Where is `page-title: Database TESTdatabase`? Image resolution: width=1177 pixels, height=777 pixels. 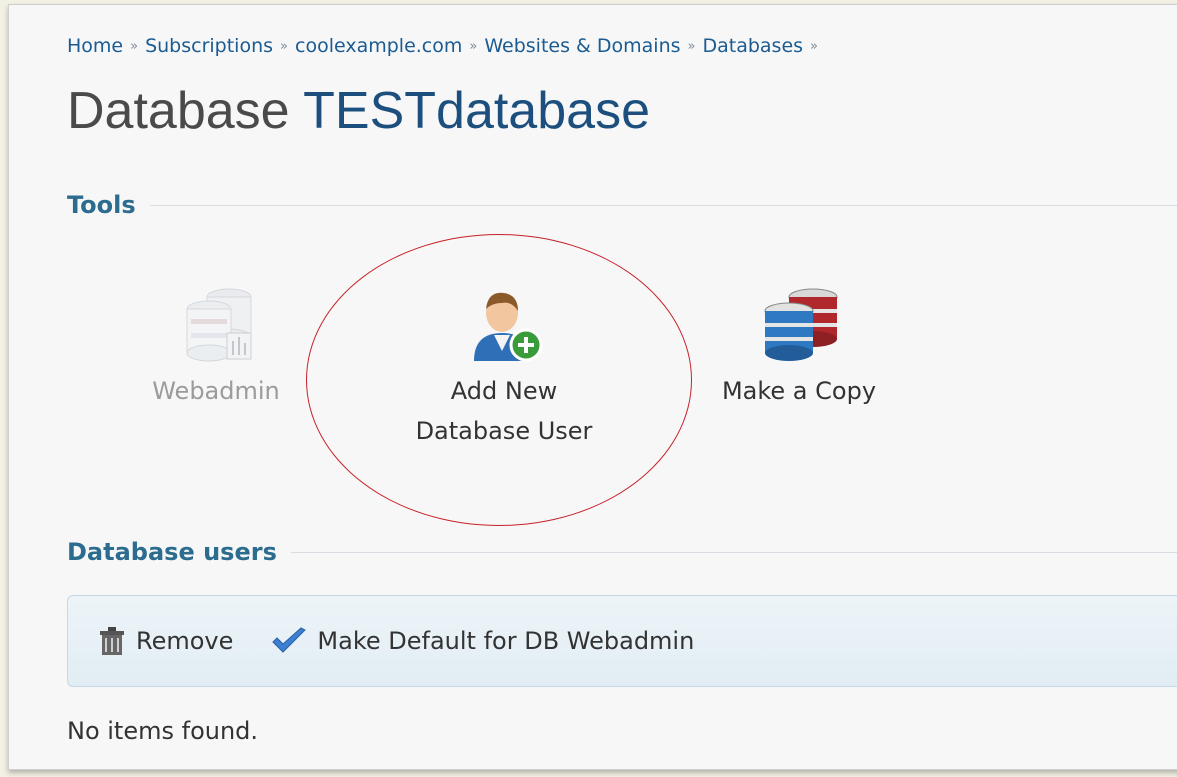
page-title: Database TESTdatabase is located at coordinates (358, 111).